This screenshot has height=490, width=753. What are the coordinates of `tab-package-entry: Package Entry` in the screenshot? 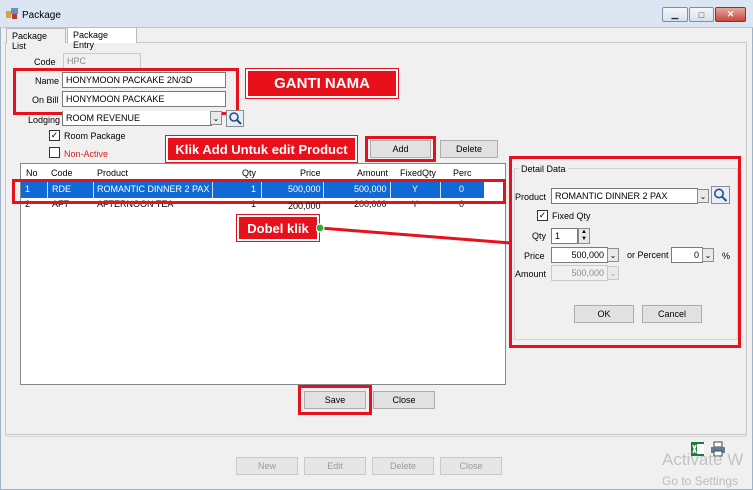 It's located at (102, 38).